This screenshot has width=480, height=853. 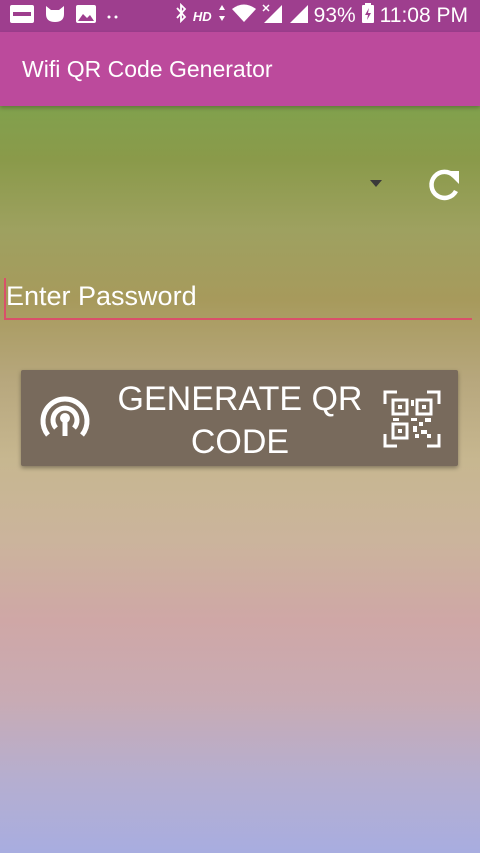 What do you see at coordinates (272, 16) in the screenshot?
I see `cell-signal-no-data-icon` at bounding box center [272, 16].